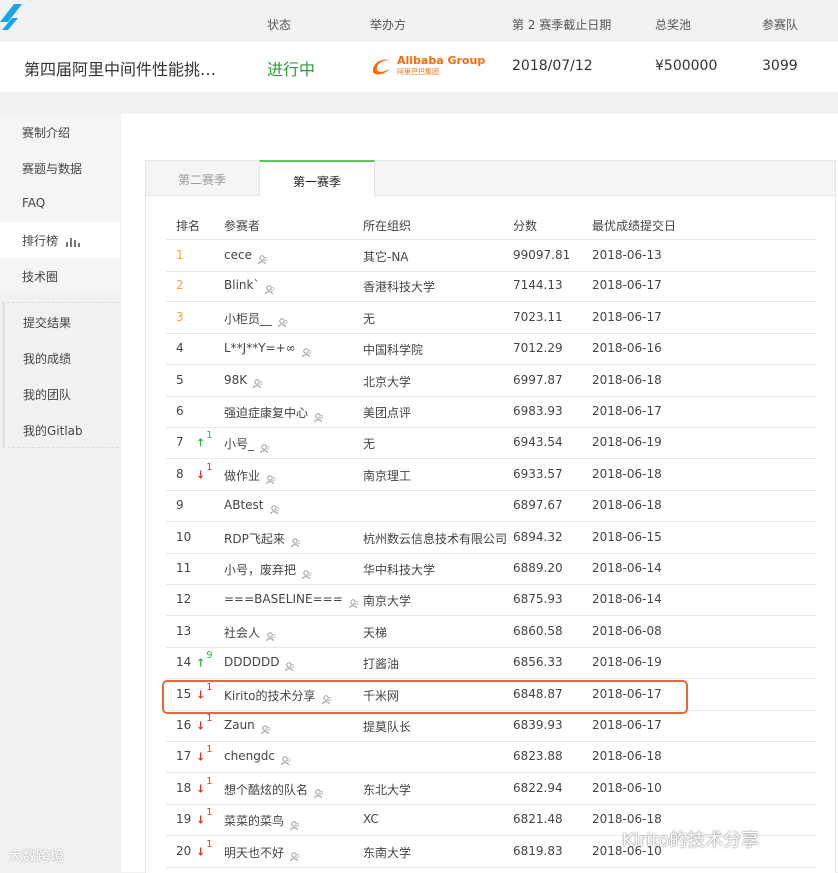 Image resolution: width=838 pixels, height=873 pixels. I want to click on sidebar-sub-my-score: 我的成绩, so click(47, 358).